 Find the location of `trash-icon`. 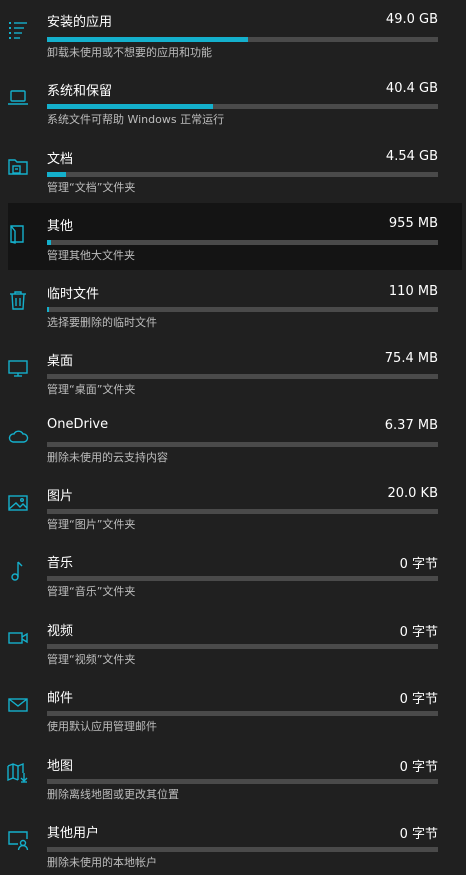

trash-icon is located at coordinates (18, 300).